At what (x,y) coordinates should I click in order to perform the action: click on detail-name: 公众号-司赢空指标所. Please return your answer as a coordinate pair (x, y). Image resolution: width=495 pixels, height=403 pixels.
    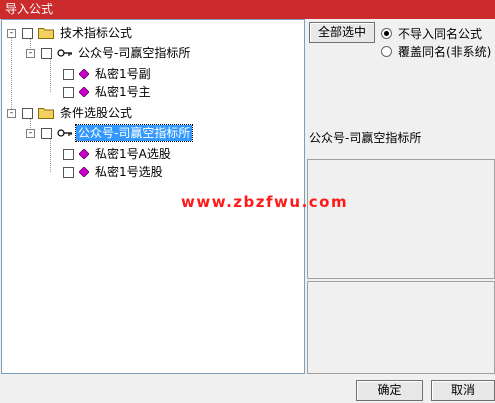
    Looking at the image, I should click on (365, 138).